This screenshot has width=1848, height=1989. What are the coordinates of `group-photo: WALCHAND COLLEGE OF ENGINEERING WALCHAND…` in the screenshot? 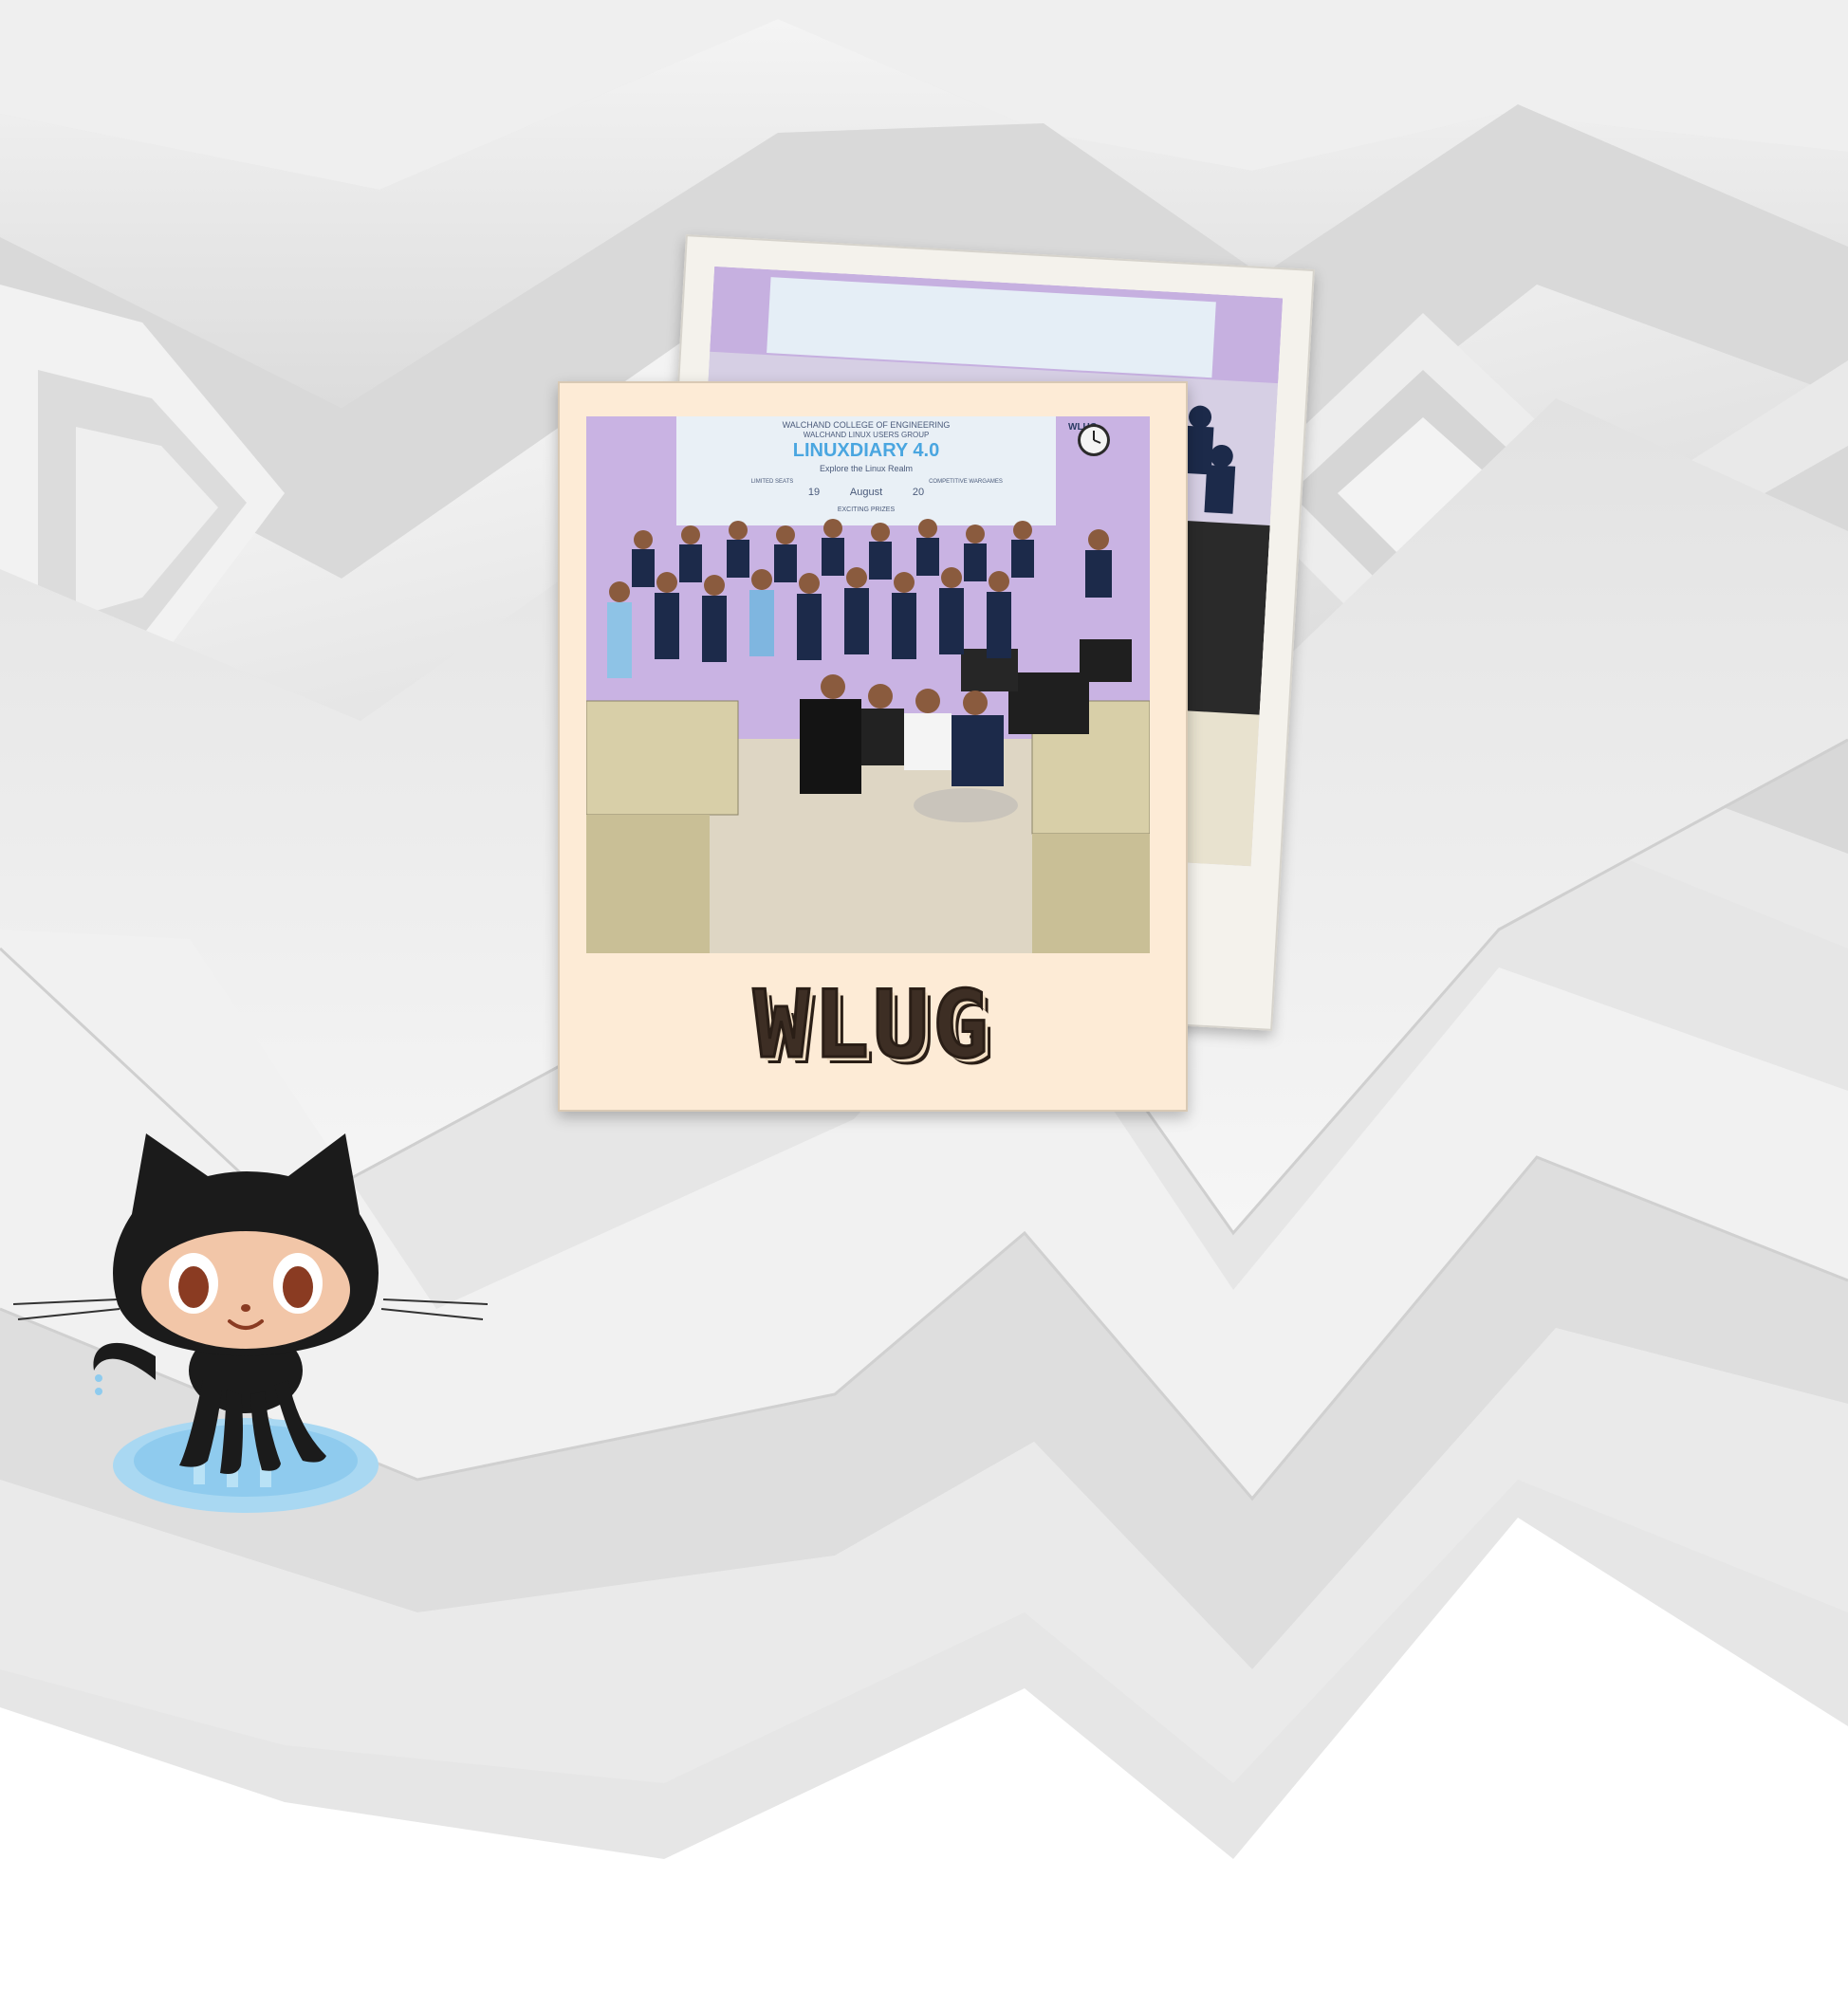 It's located at (868, 684).